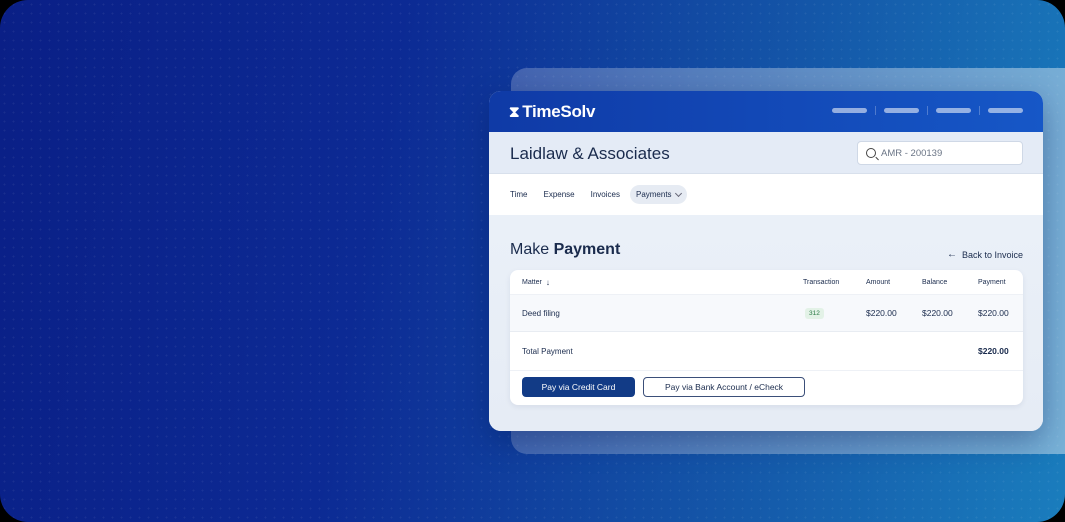 The height and width of the screenshot is (522, 1065). I want to click on payment-cell: $220.00, so click(993, 313).